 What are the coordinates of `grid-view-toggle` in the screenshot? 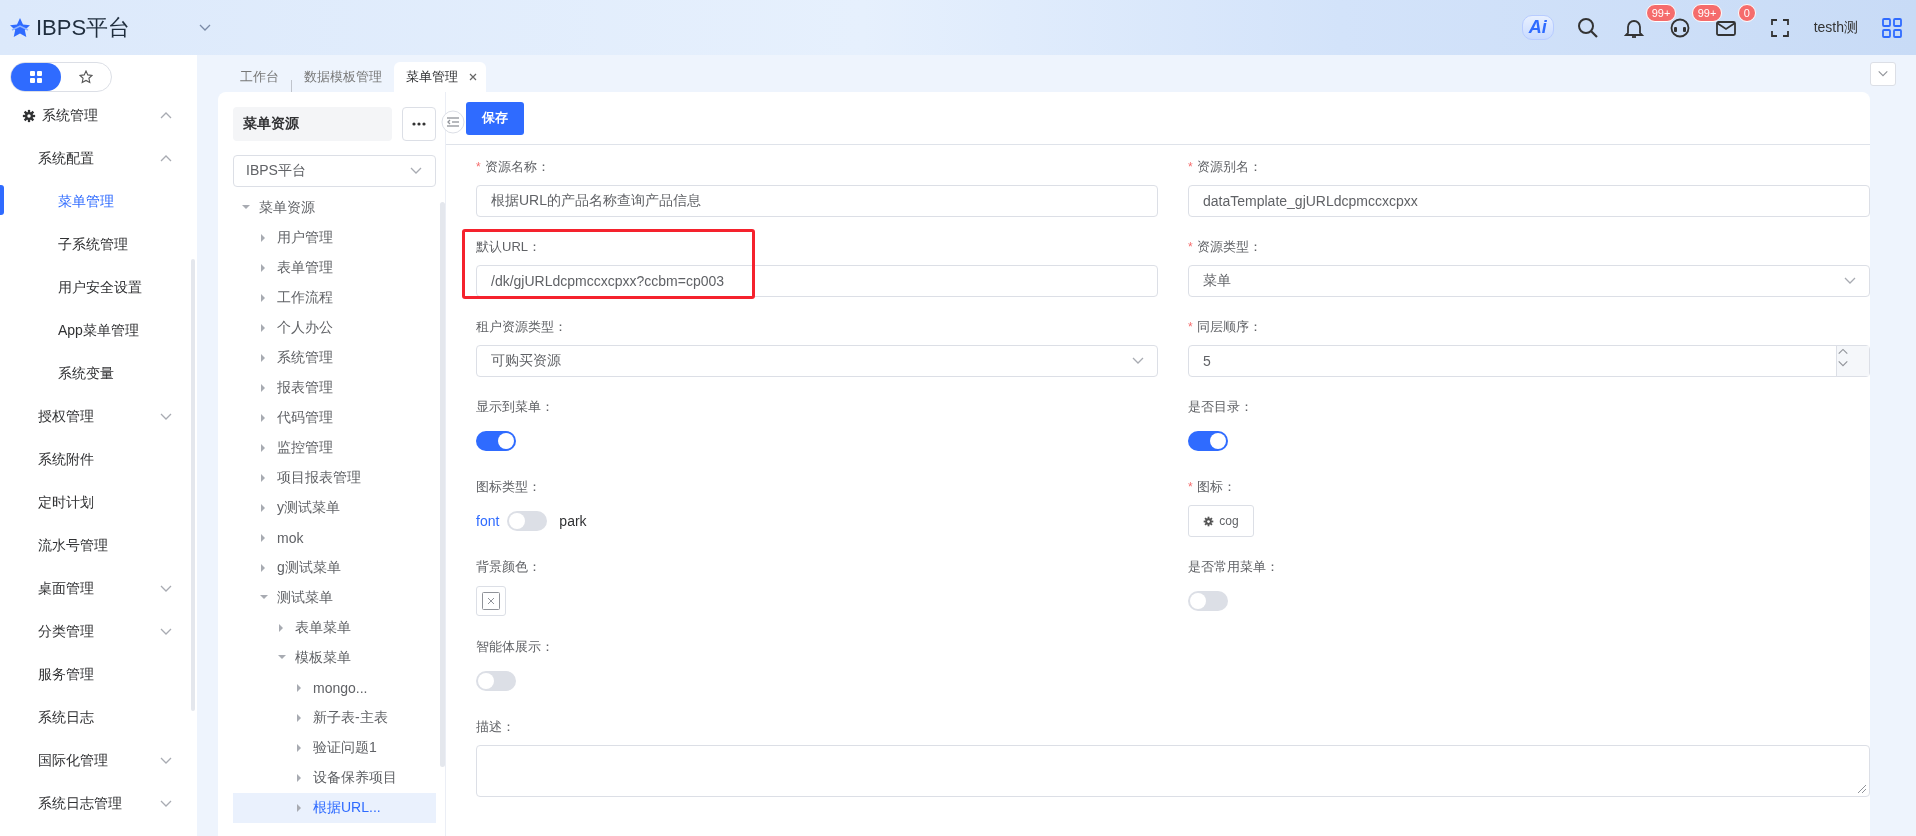 It's located at (36, 77).